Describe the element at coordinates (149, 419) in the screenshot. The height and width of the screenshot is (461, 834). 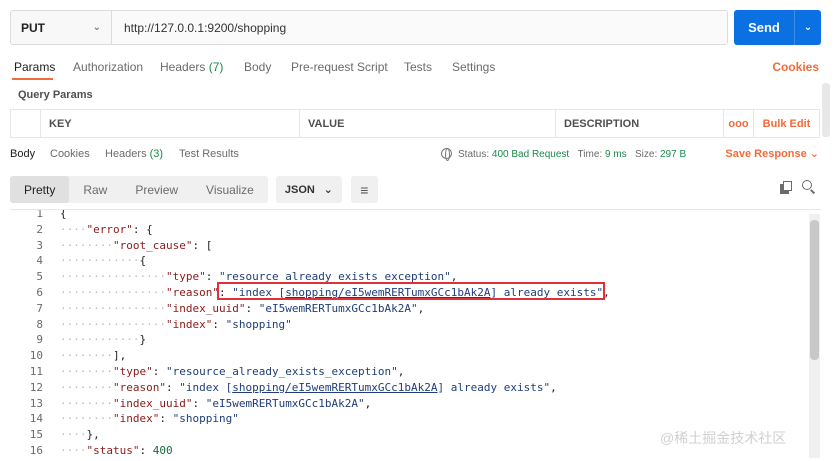
I see `code-line-text: ········"index": "shopping"` at that location.